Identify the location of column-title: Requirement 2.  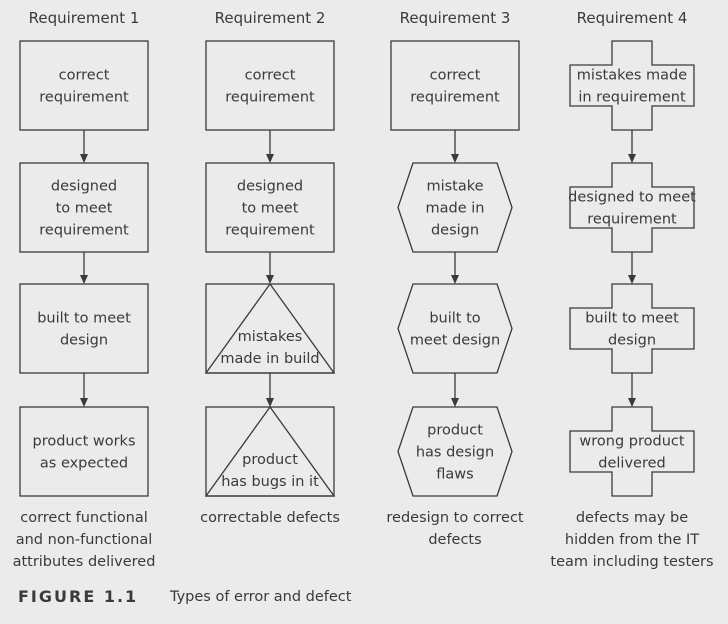
(270, 18).